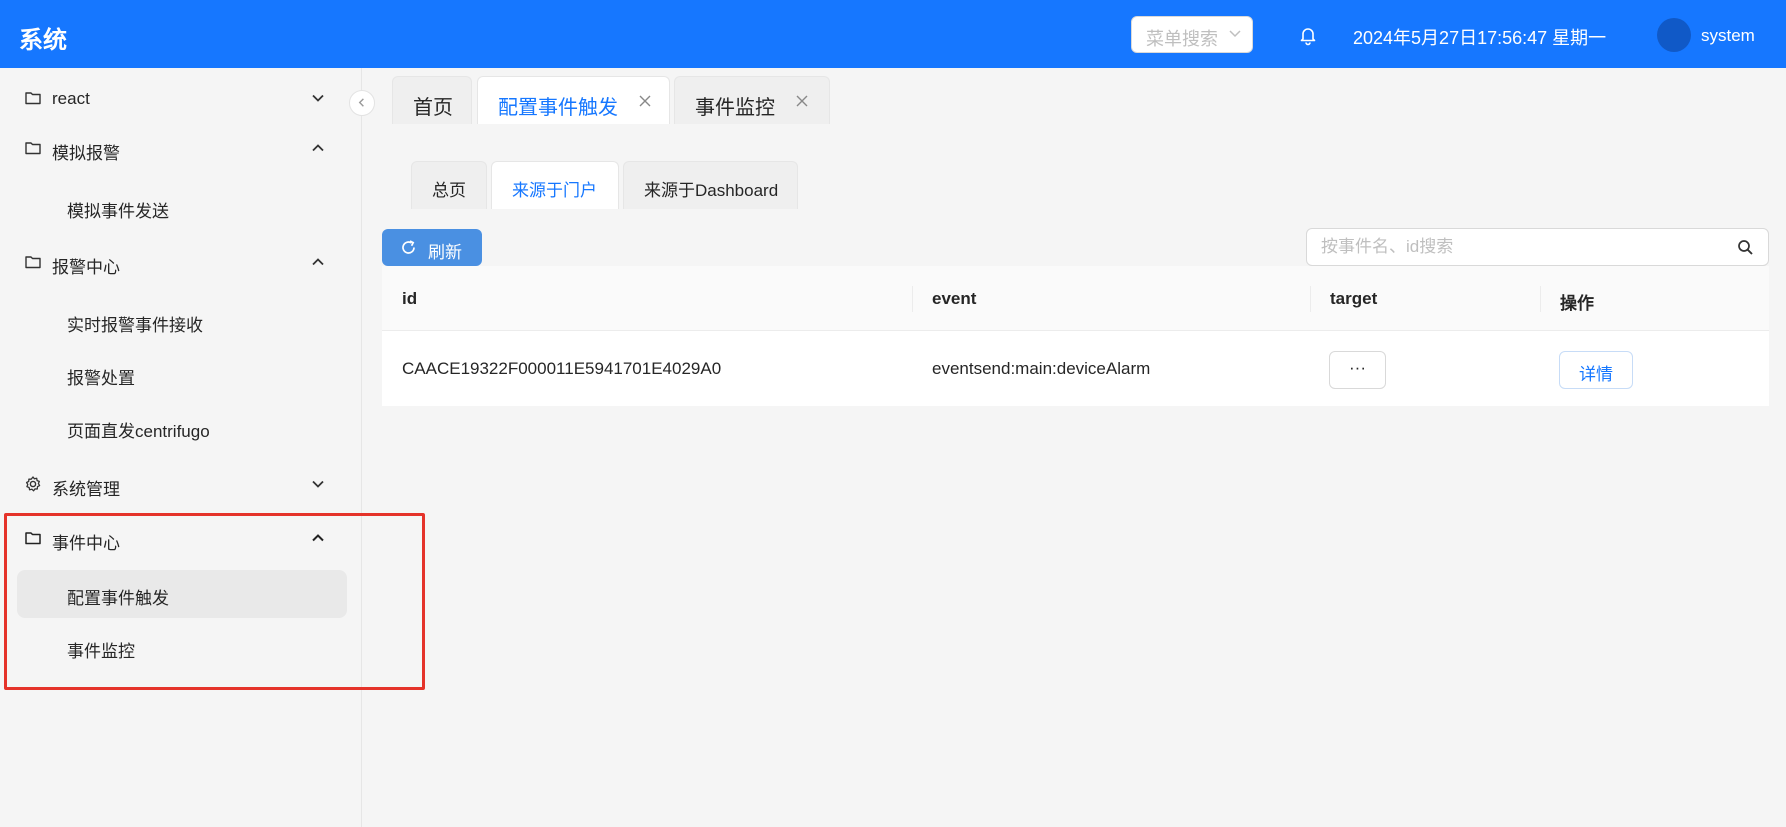 This screenshot has width=1786, height=827. I want to click on menu-search-select: 菜单搜索, so click(1192, 34).